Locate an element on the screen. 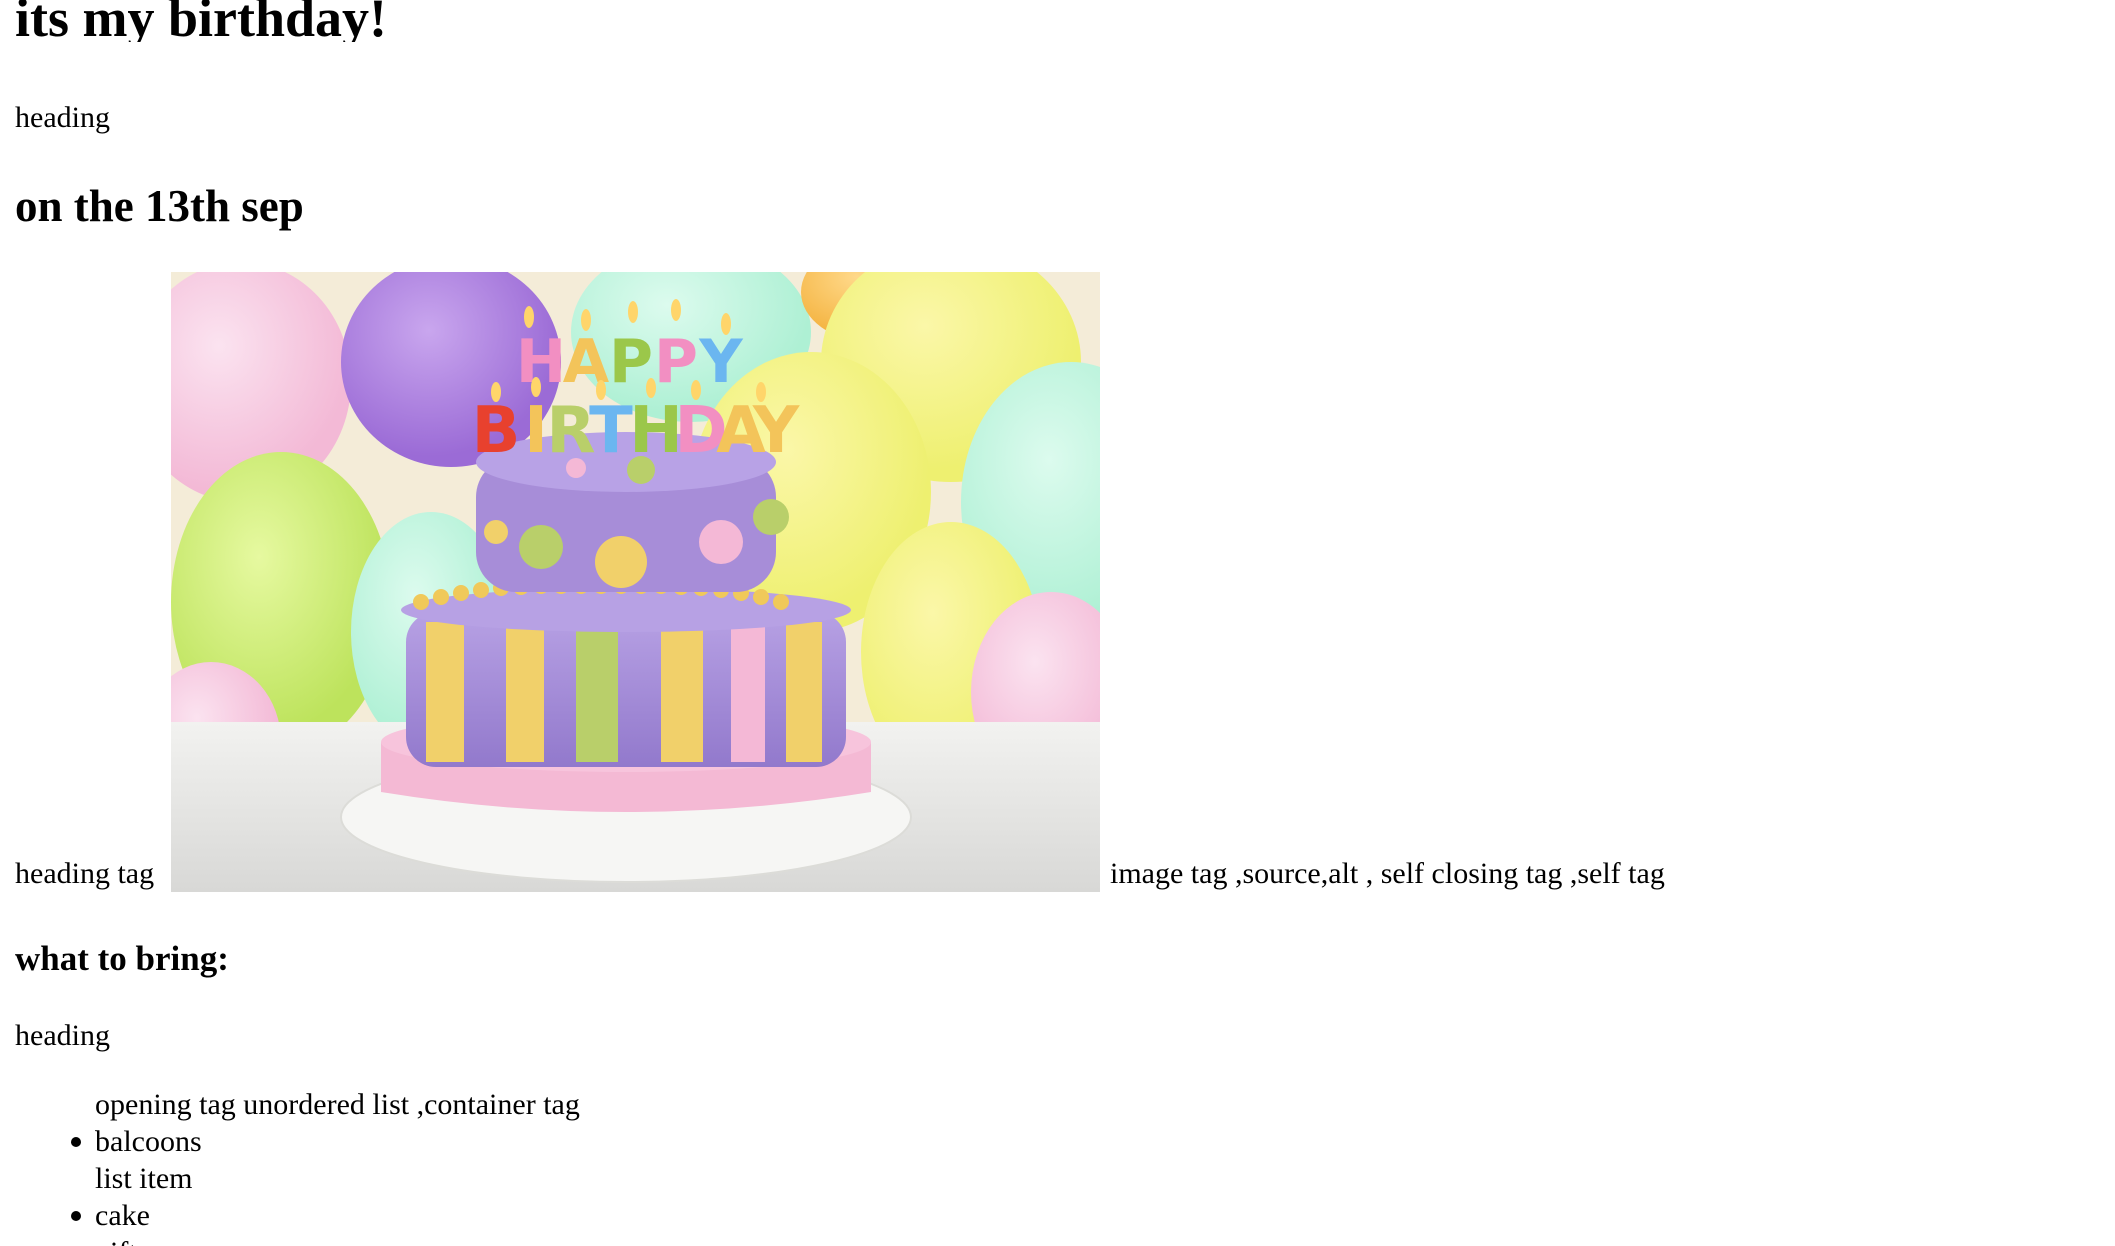  page-title: its my birthday! is located at coordinates (201, 21).